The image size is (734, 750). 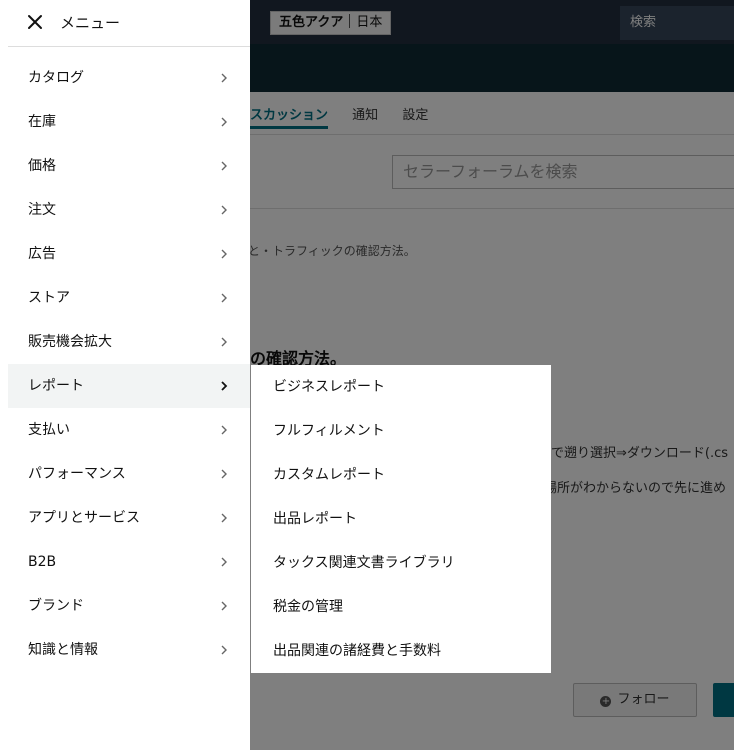 What do you see at coordinates (42, 254) in the screenshot?
I see `menu-item-label: 広告` at bounding box center [42, 254].